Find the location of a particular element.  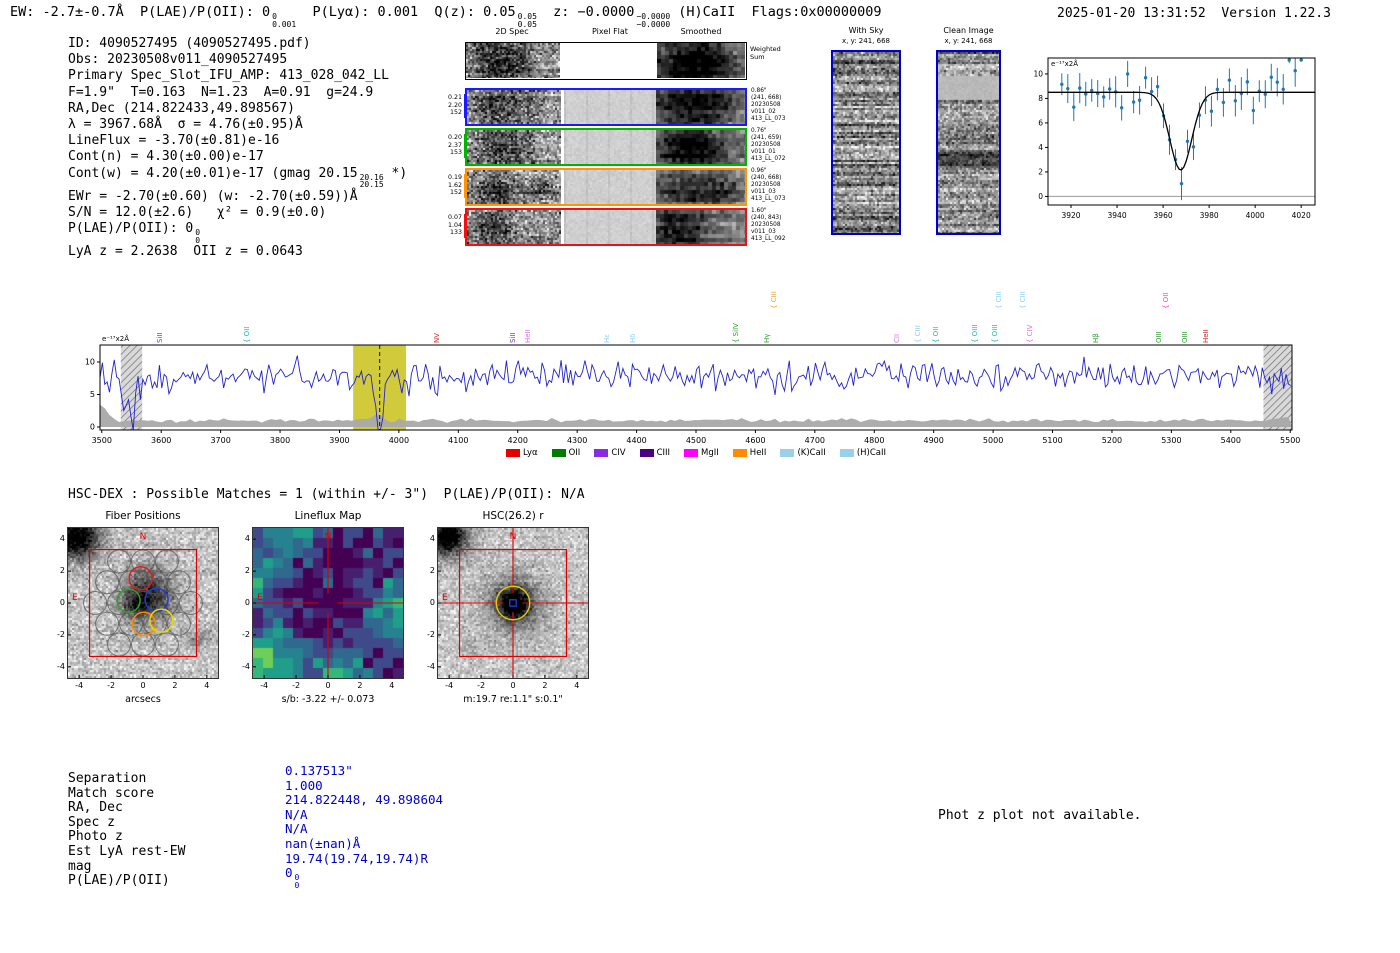

spec2d-col-title: Pixel Flat is located at coordinates (610, 31).